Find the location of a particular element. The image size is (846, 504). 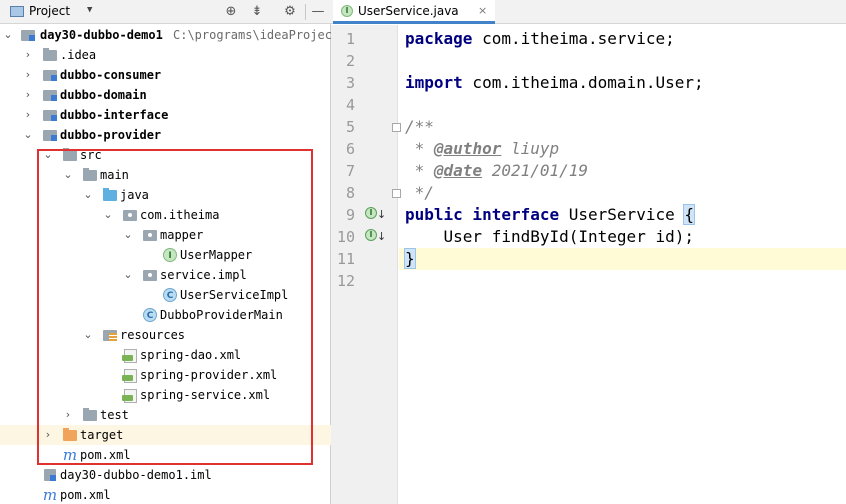

tab-label: UserService.java is located at coordinates (408, 11).